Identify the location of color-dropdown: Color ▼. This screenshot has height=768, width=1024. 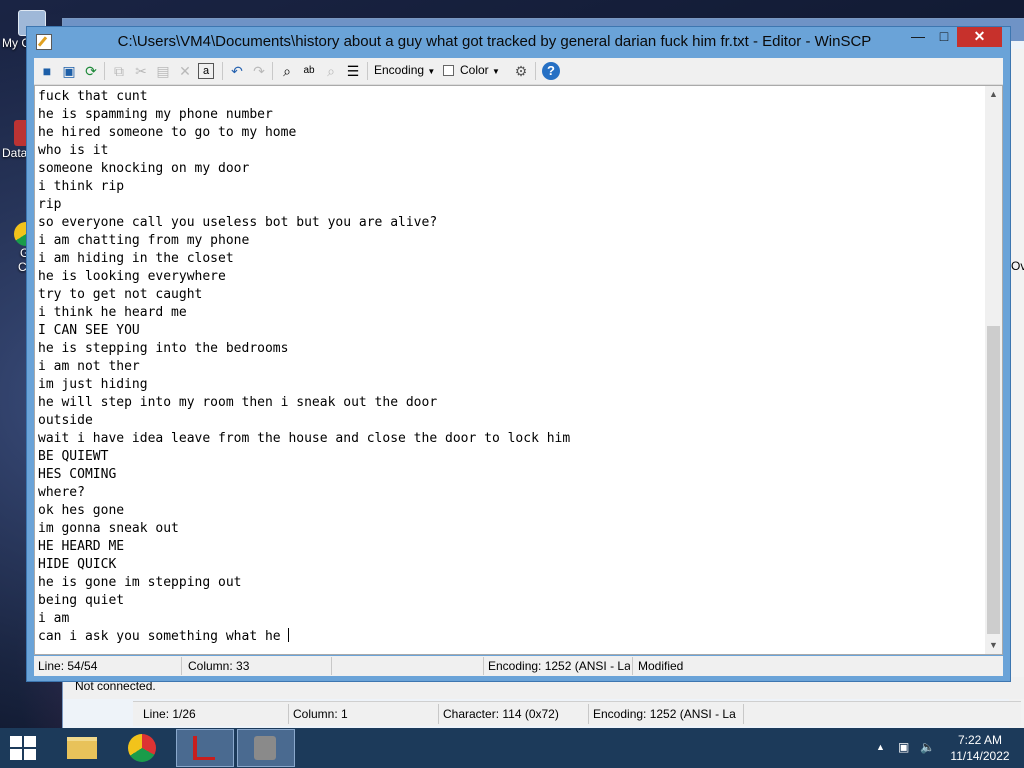
(480, 70).